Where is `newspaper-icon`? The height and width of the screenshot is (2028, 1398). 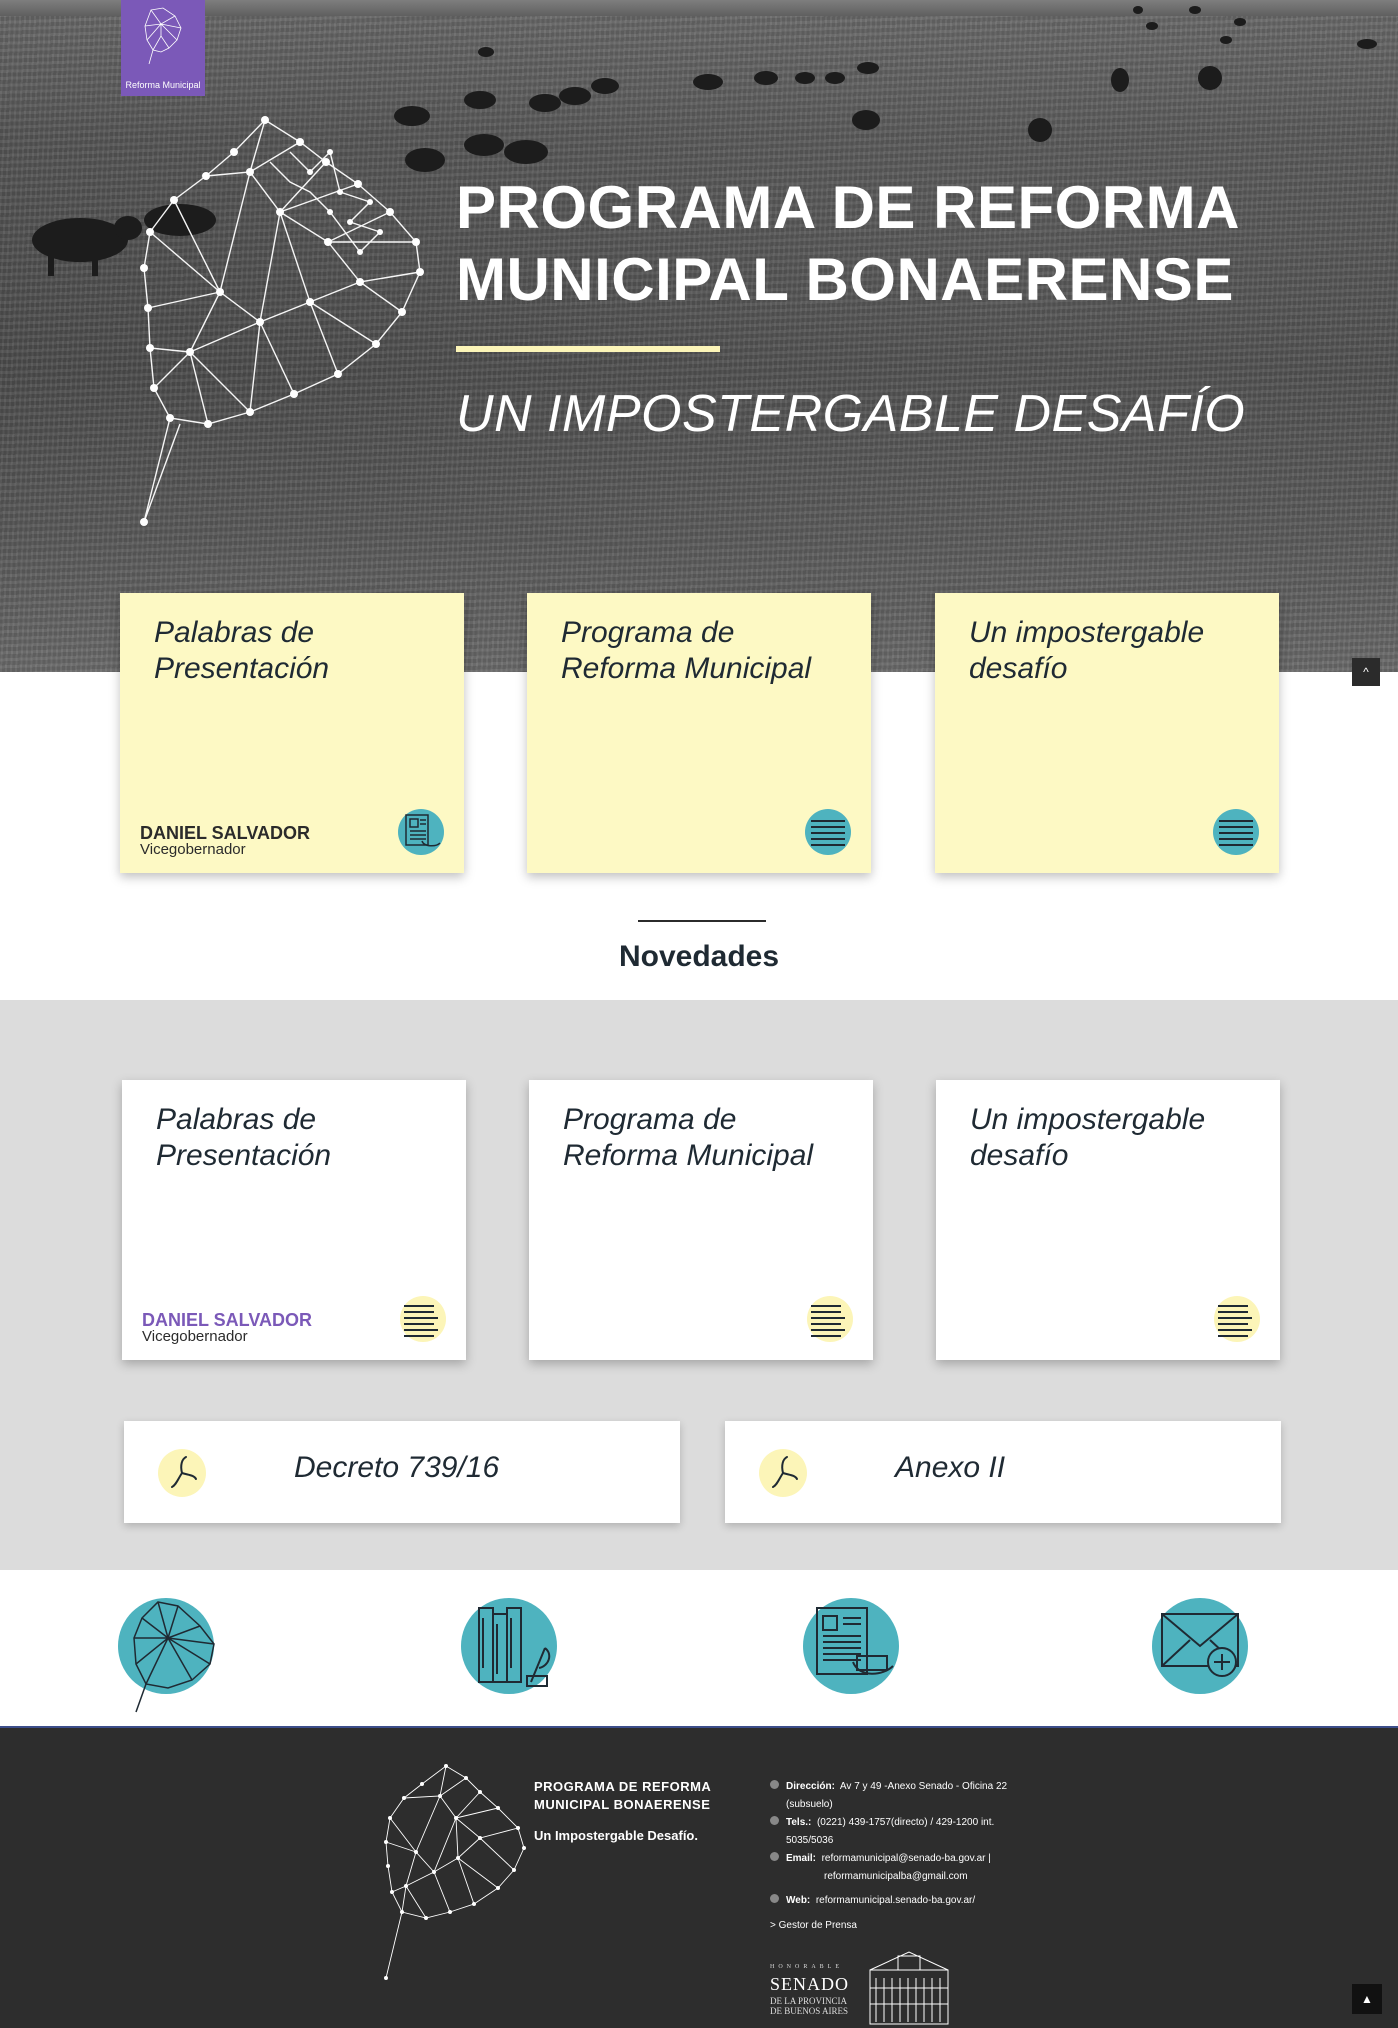
newspaper-icon is located at coordinates (855, 1641).